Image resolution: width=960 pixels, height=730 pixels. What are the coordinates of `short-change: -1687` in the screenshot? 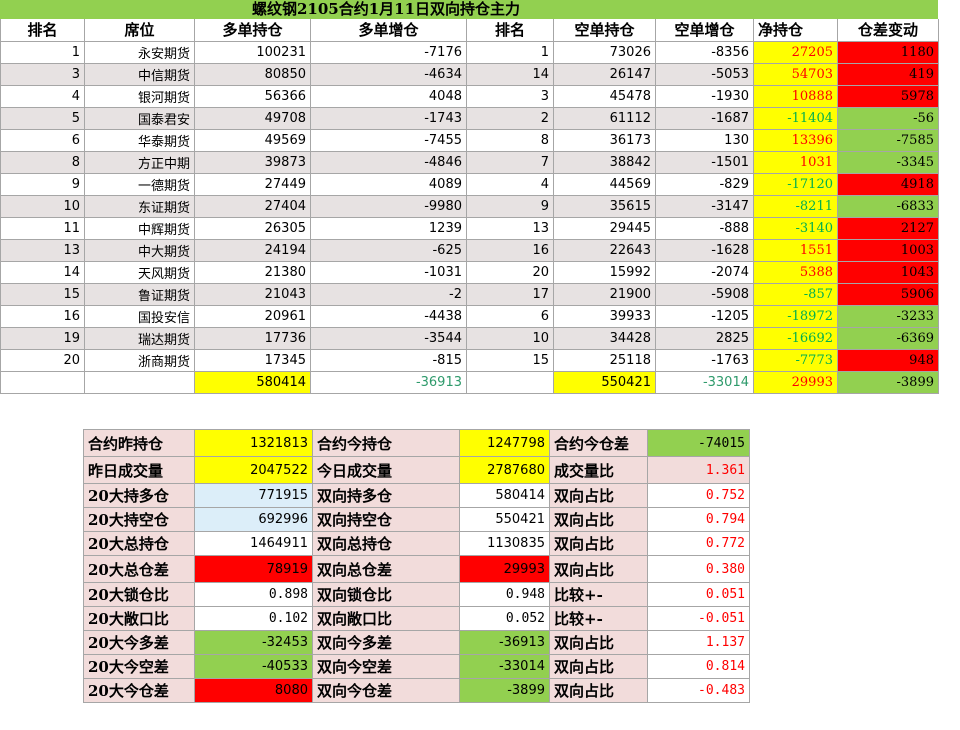 It's located at (704, 118).